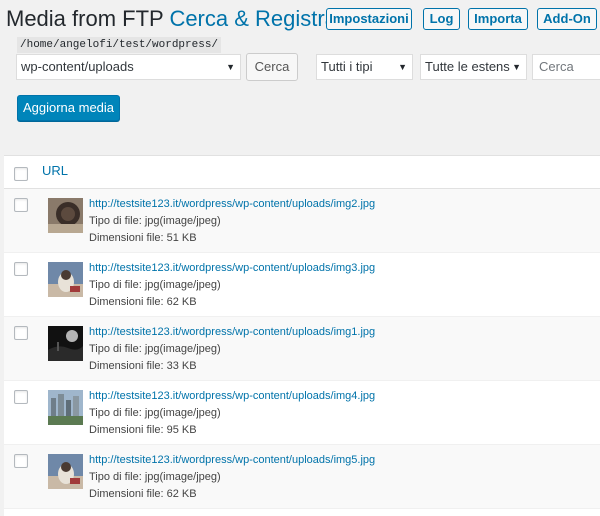 This screenshot has height=516, width=600. I want to click on directory-select: wp-content/uploads ▼, so click(128, 67).